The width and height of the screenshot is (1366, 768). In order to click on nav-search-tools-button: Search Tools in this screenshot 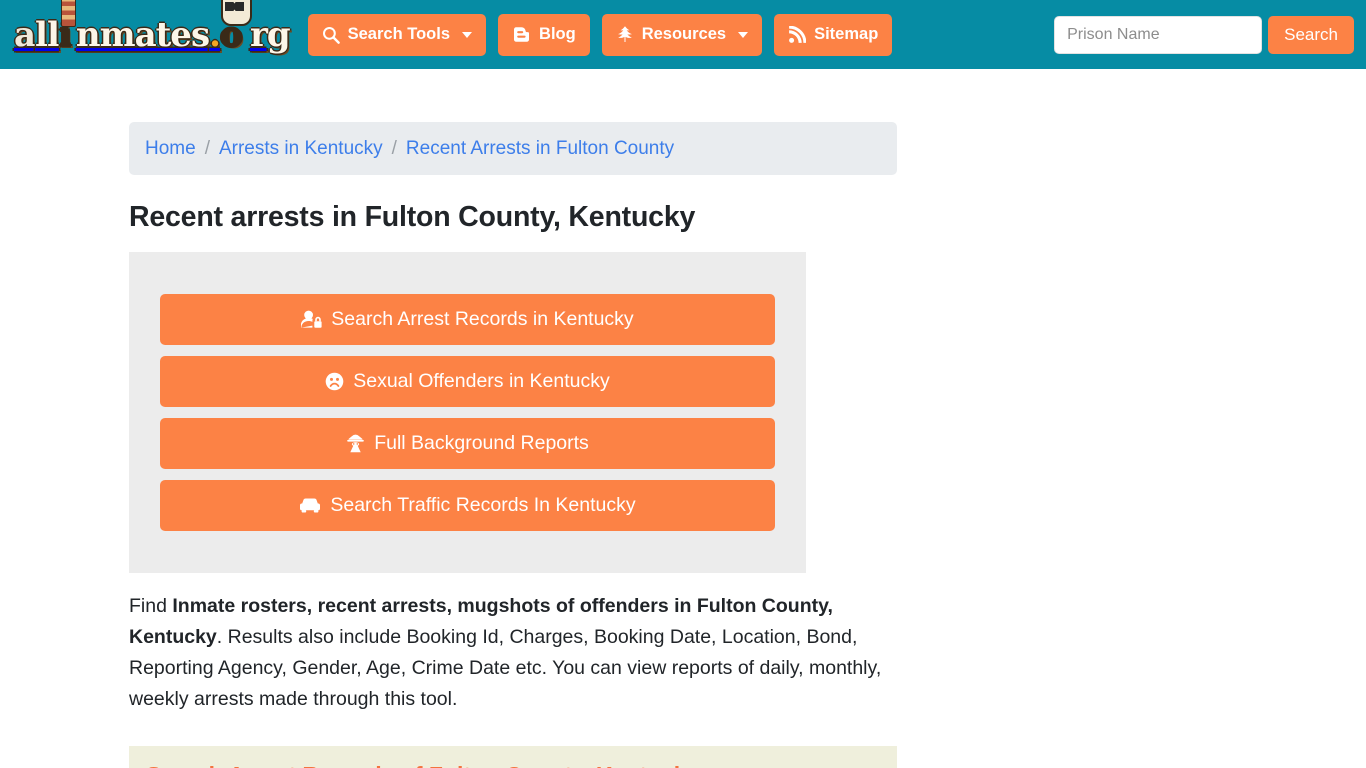, I will do `click(397, 34)`.